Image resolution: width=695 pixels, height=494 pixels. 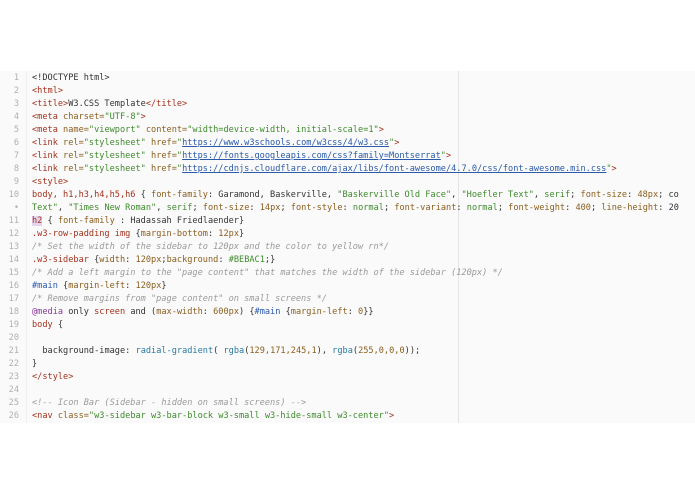 What do you see at coordinates (166, 130) in the screenshot?
I see `code-token: content=` at bounding box center [166, 130].